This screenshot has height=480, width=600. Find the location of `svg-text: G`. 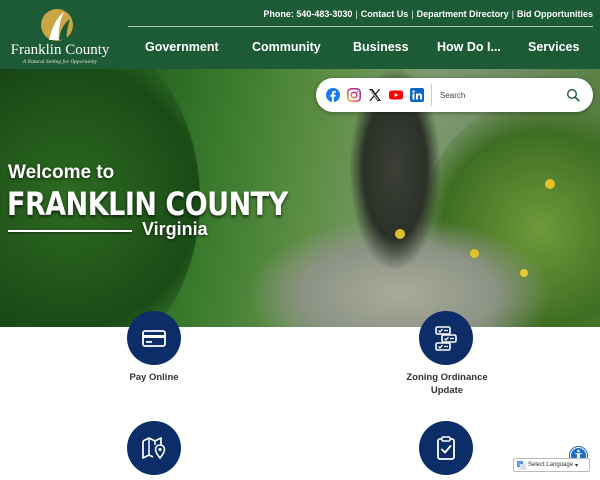

svg-text: G is located at coordinates (520, 465).